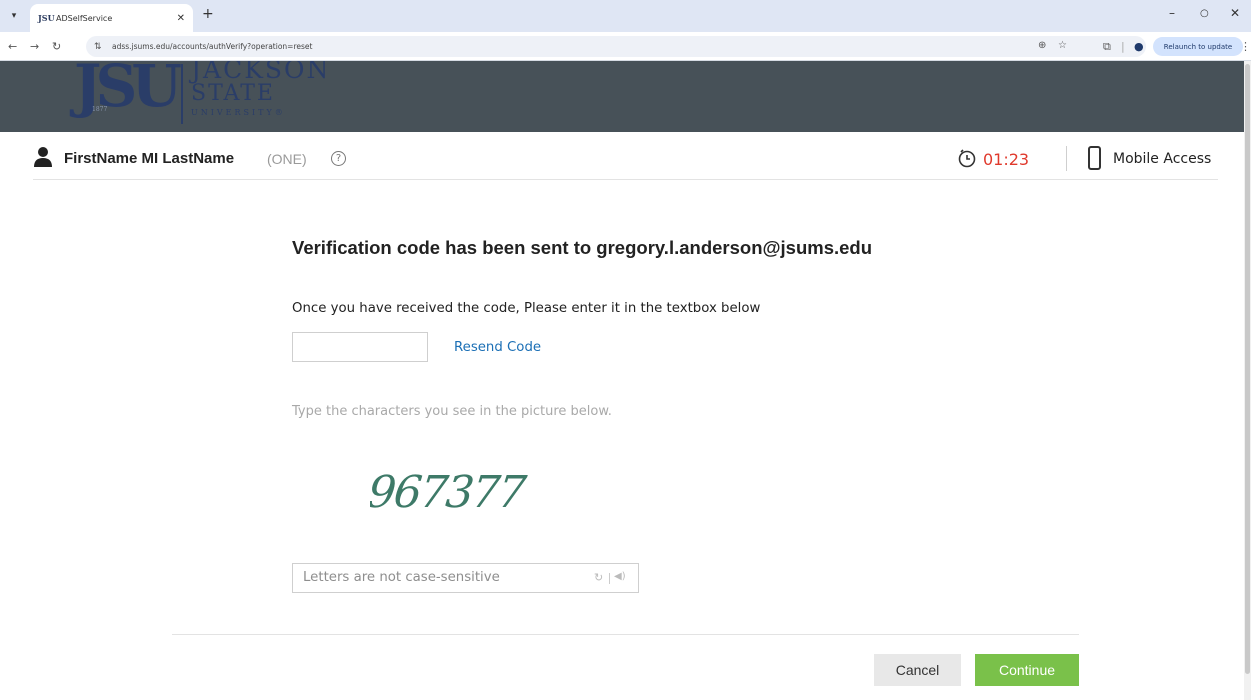  What do you see at coordinates (233, 93) in the screenshot?
I see `logo-state: STATE` at bounding box center [233, 93].